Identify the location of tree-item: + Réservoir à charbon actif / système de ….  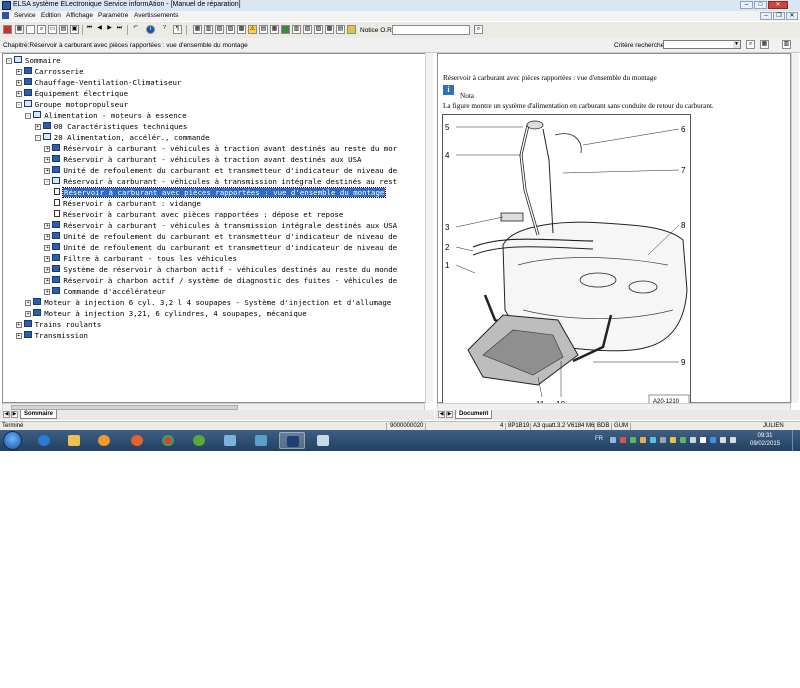
(220, 280).